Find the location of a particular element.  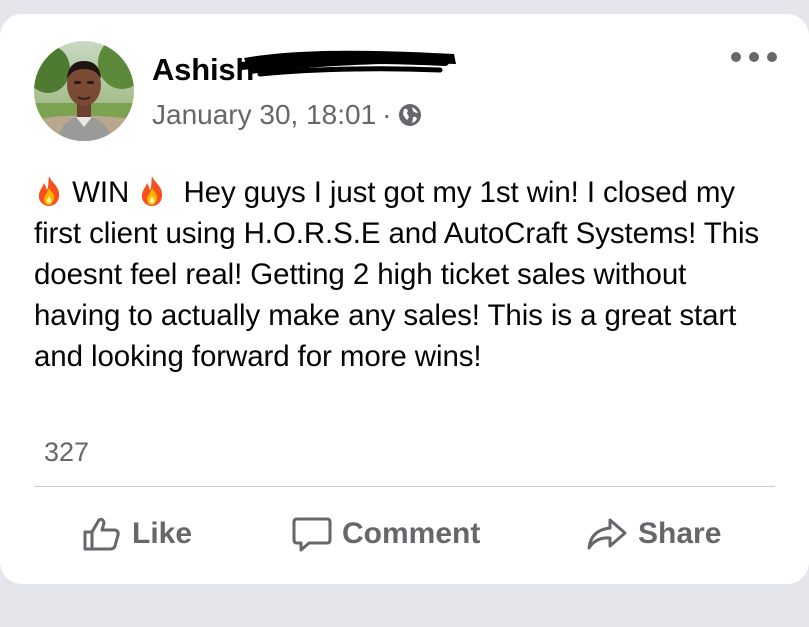

globe-icon is located at coordinates (410, 115).